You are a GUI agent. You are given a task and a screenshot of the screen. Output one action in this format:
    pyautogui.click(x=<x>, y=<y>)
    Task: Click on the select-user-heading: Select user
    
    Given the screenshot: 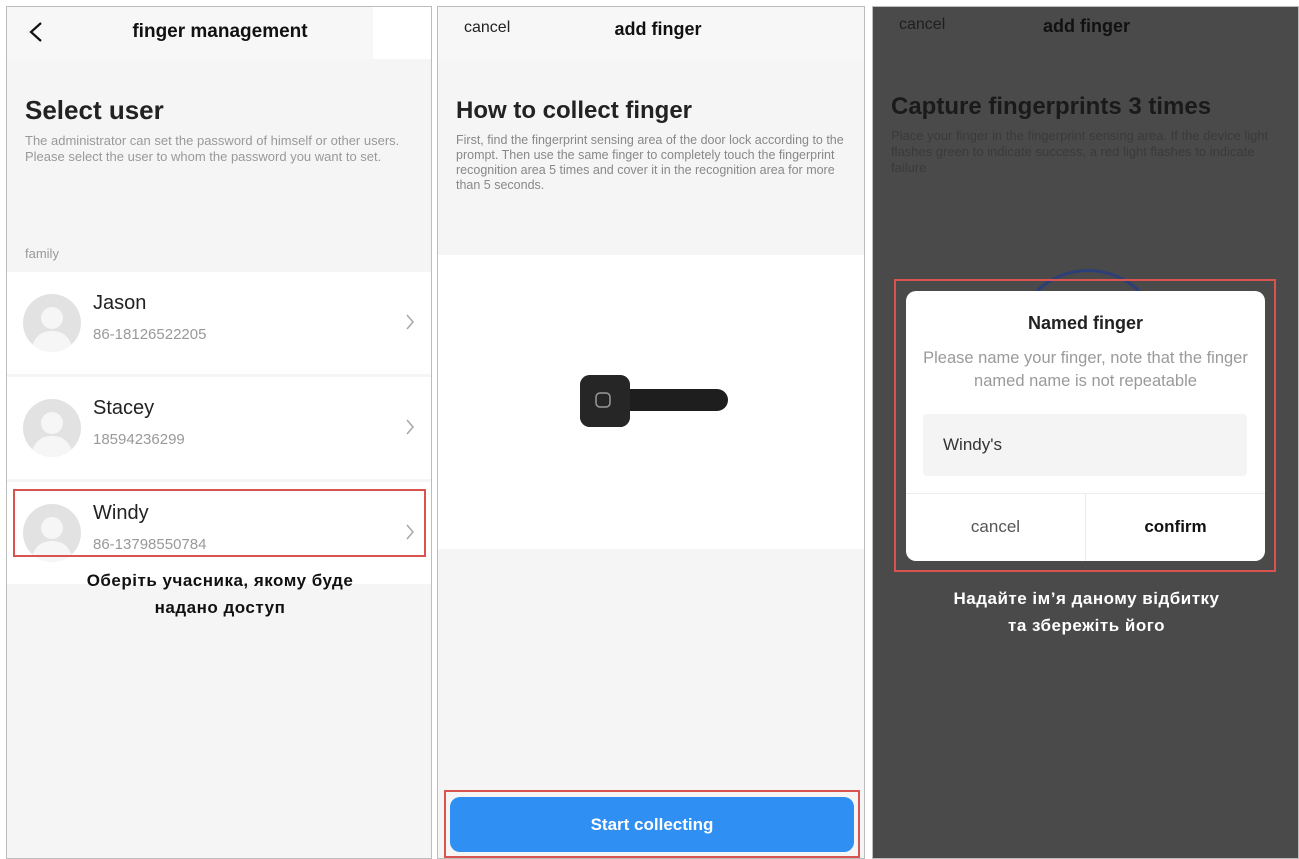 What is the action you would take?
    pyautogui.click(x=94, y=110)
    